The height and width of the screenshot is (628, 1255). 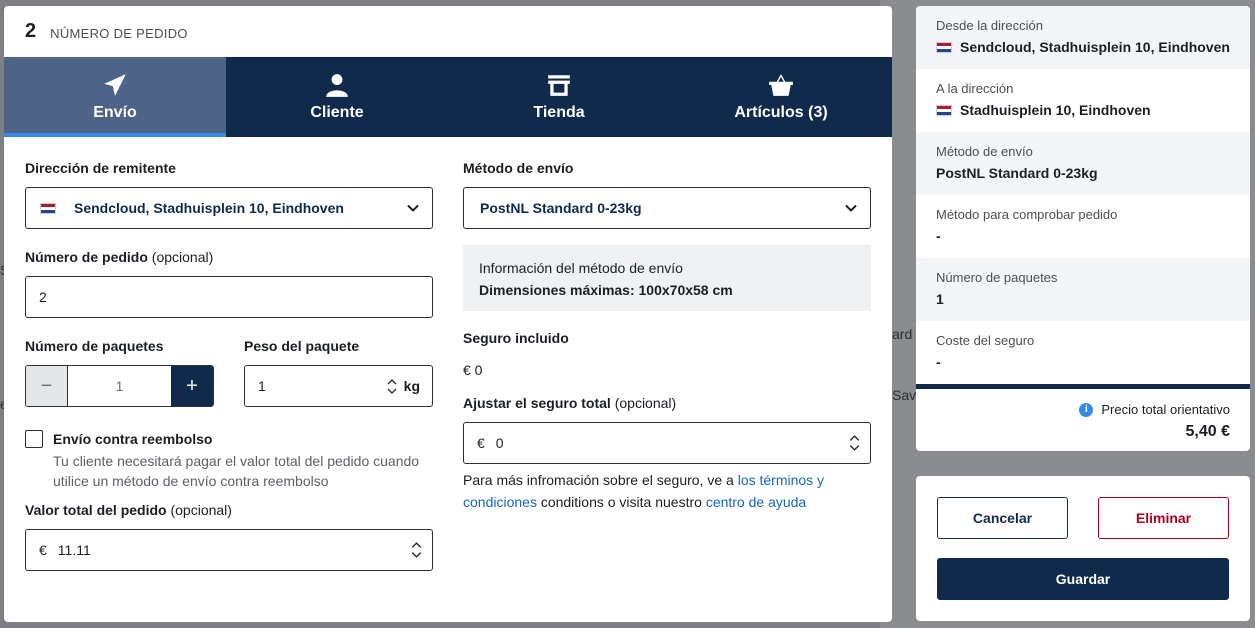 I want to click on packages-label: Número de paquetes, so click(x=94, y=346).